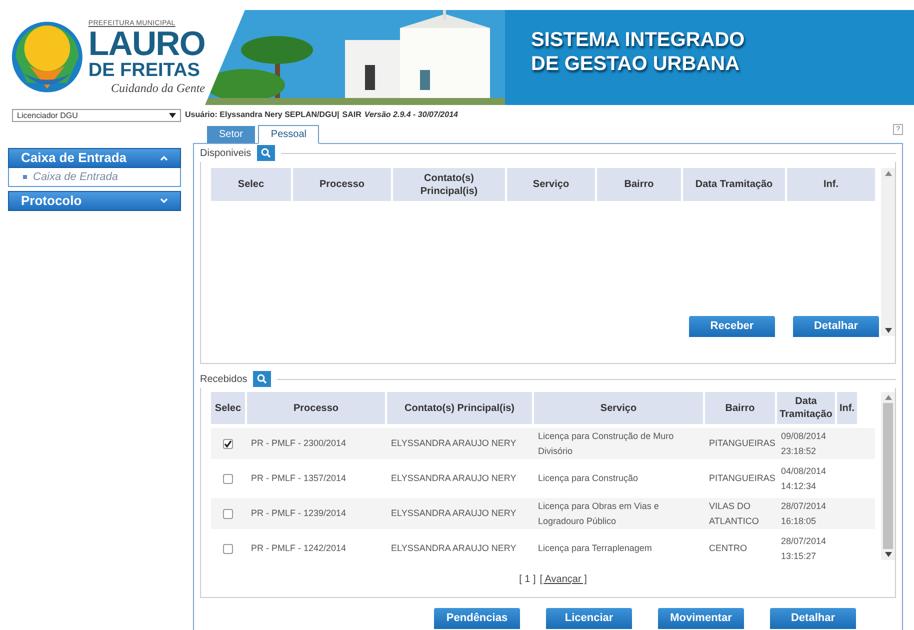  I want to click on tab: Setor, so click(231, 134).